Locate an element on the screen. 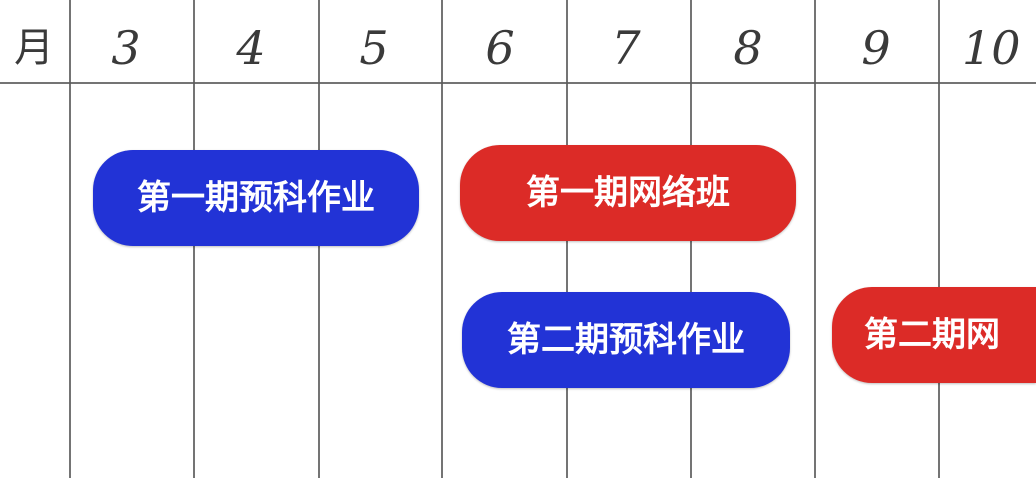 The width and height of the screenshot is (1036, 478). month-label-3: 3 is located at coordinates (126, 48).